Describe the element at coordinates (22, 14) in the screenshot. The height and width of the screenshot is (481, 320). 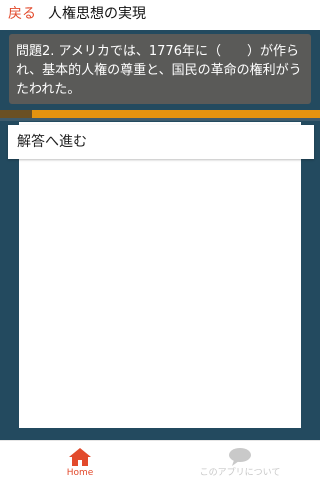
I see `back-button: 戻る` at that location.